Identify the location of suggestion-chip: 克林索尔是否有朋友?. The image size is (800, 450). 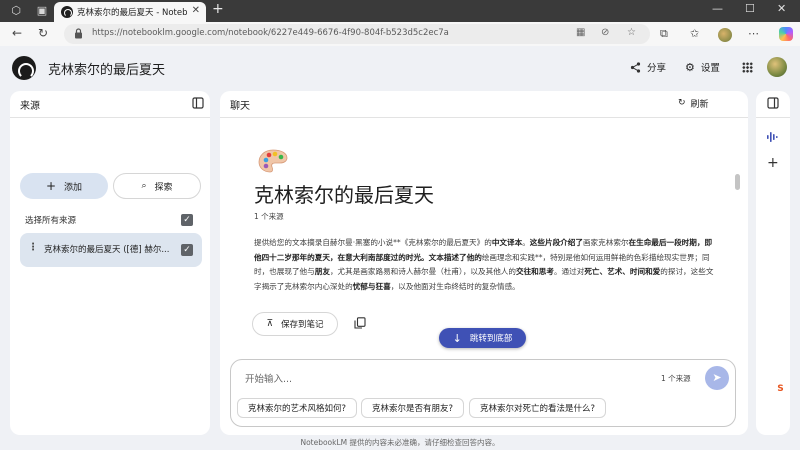
(413, 408).